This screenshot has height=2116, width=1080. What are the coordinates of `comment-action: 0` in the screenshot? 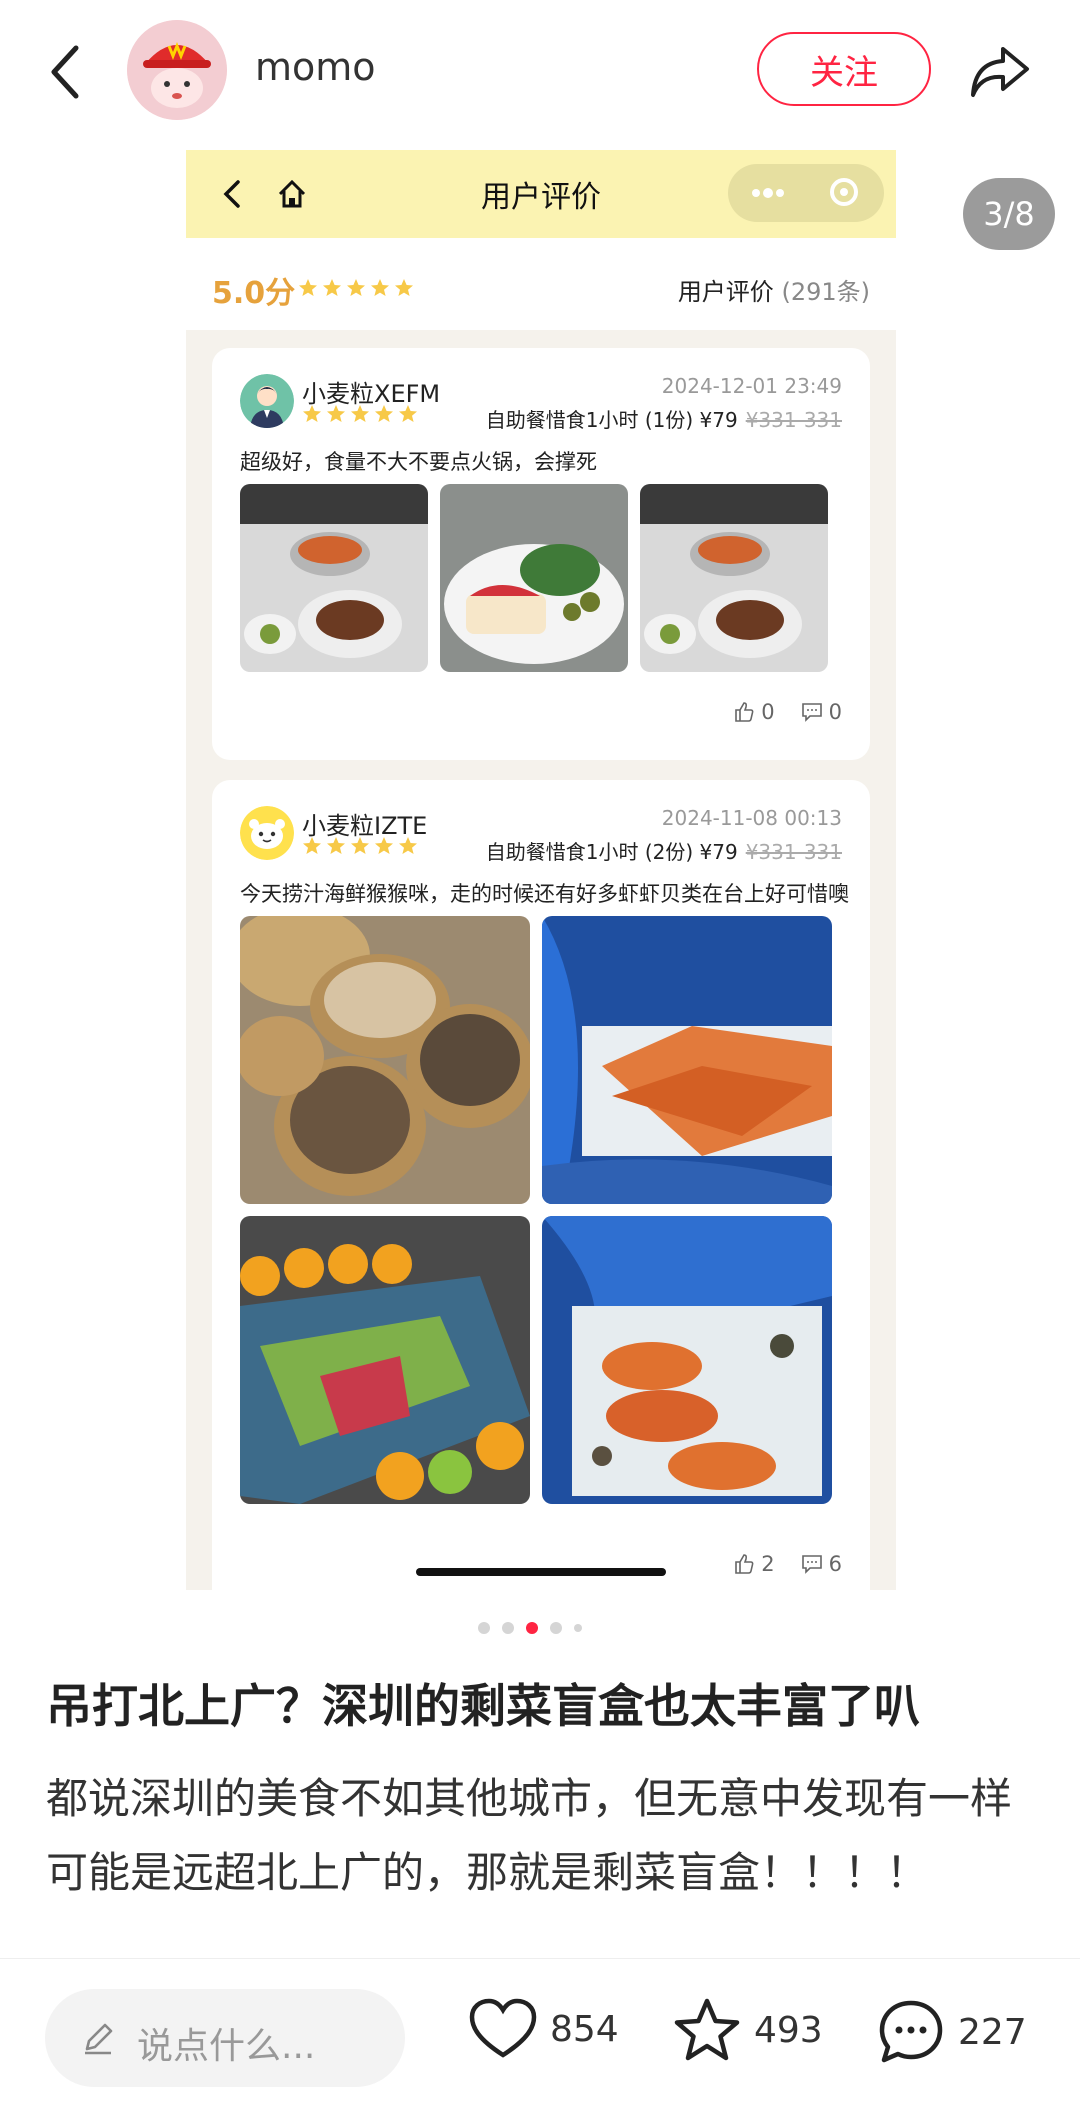 It's located at (821, 712).